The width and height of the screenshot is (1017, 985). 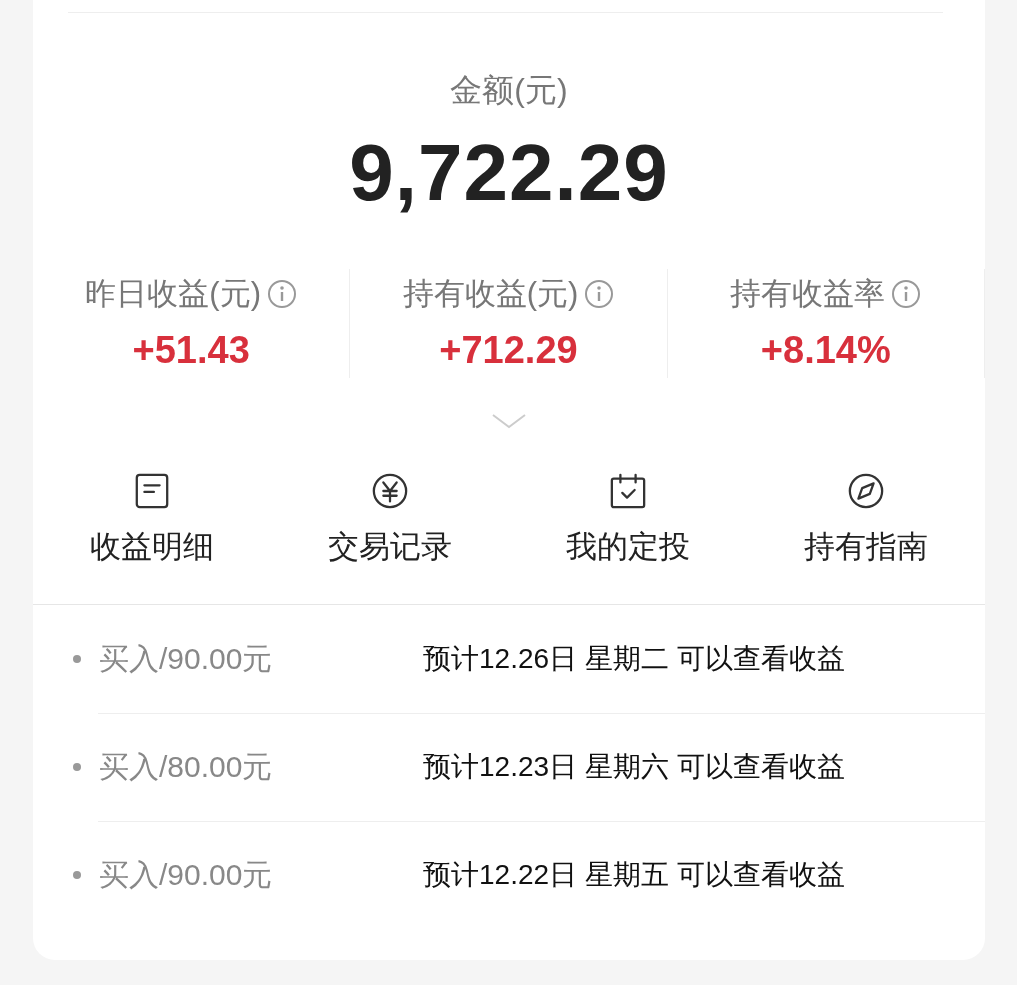 I want to click on stat-label: 持有收益(元), so click(x=490, y=294).